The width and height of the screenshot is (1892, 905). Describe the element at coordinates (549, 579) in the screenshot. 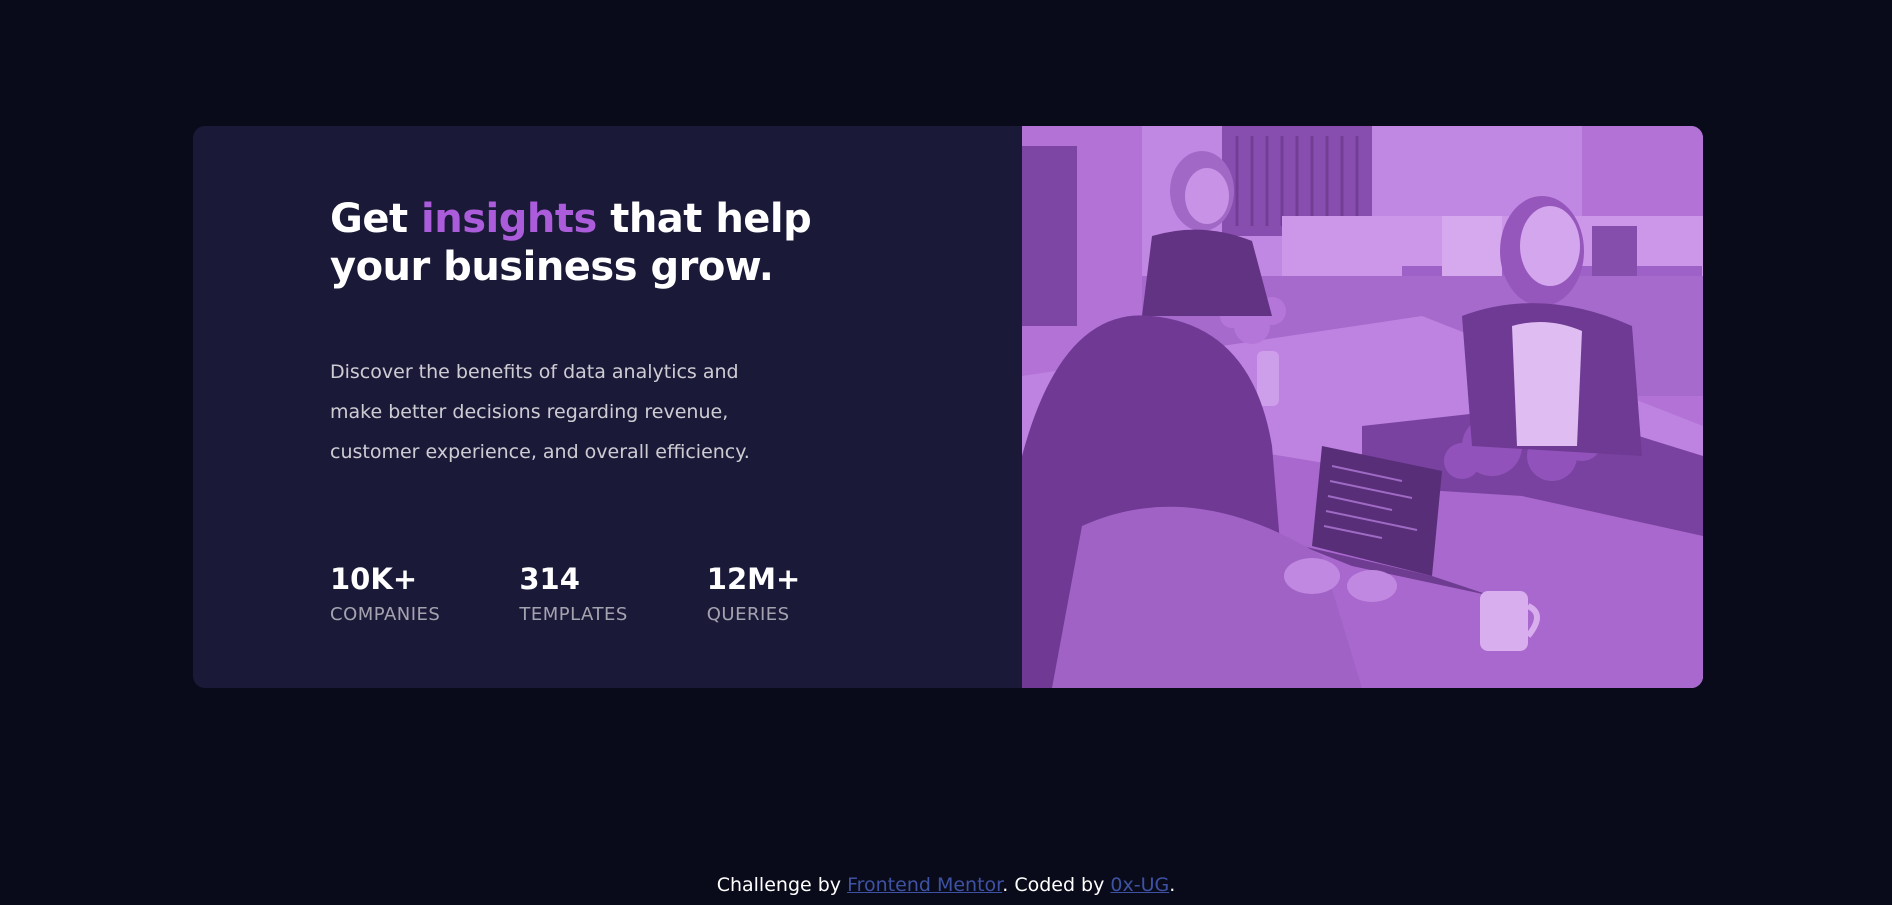

I see `stat-value: 314` at that location.